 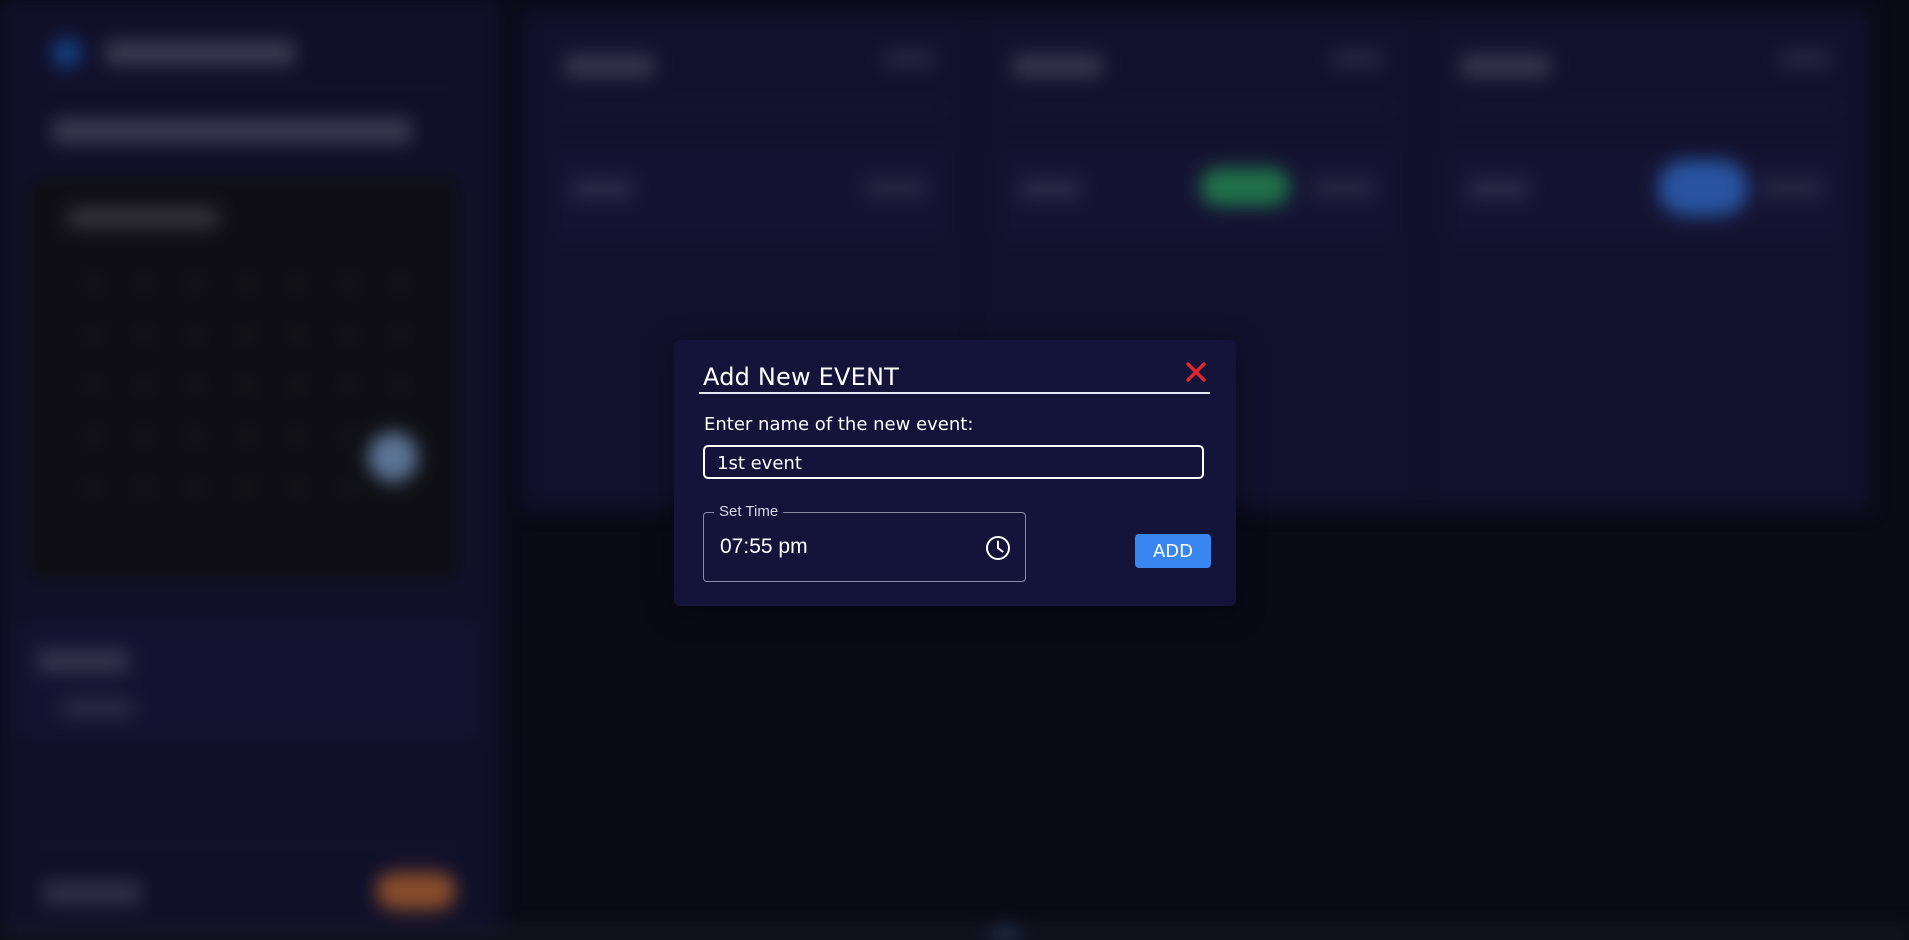 What do you see at coordinates (749, 511) in the screenshot?
I see `set-time-legend: Set Time` at bounding box center [749, 511].